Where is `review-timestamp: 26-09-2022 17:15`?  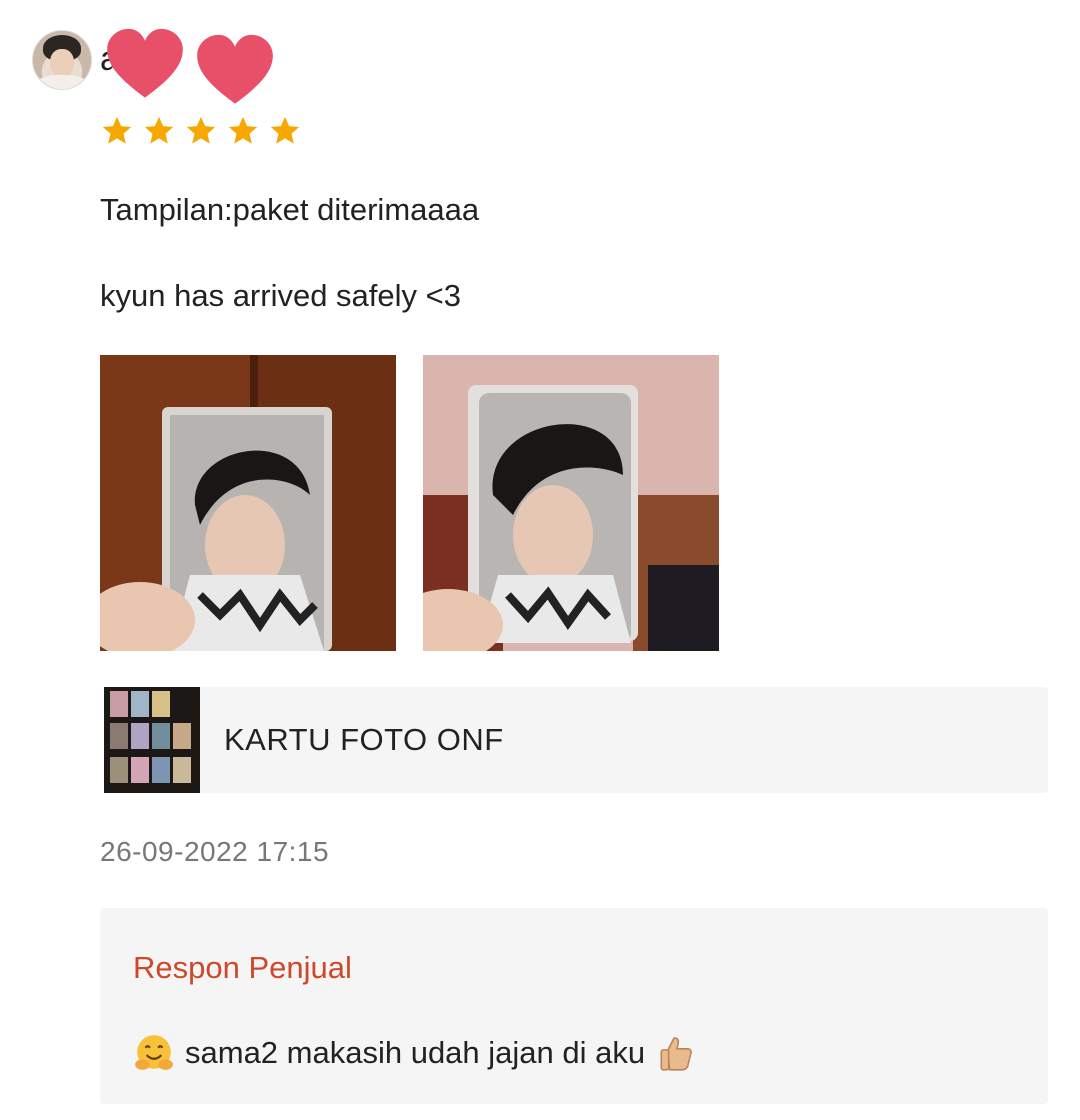
review-timestamp: 26-09-2022 17:15 is located at coordinates (215, 851).